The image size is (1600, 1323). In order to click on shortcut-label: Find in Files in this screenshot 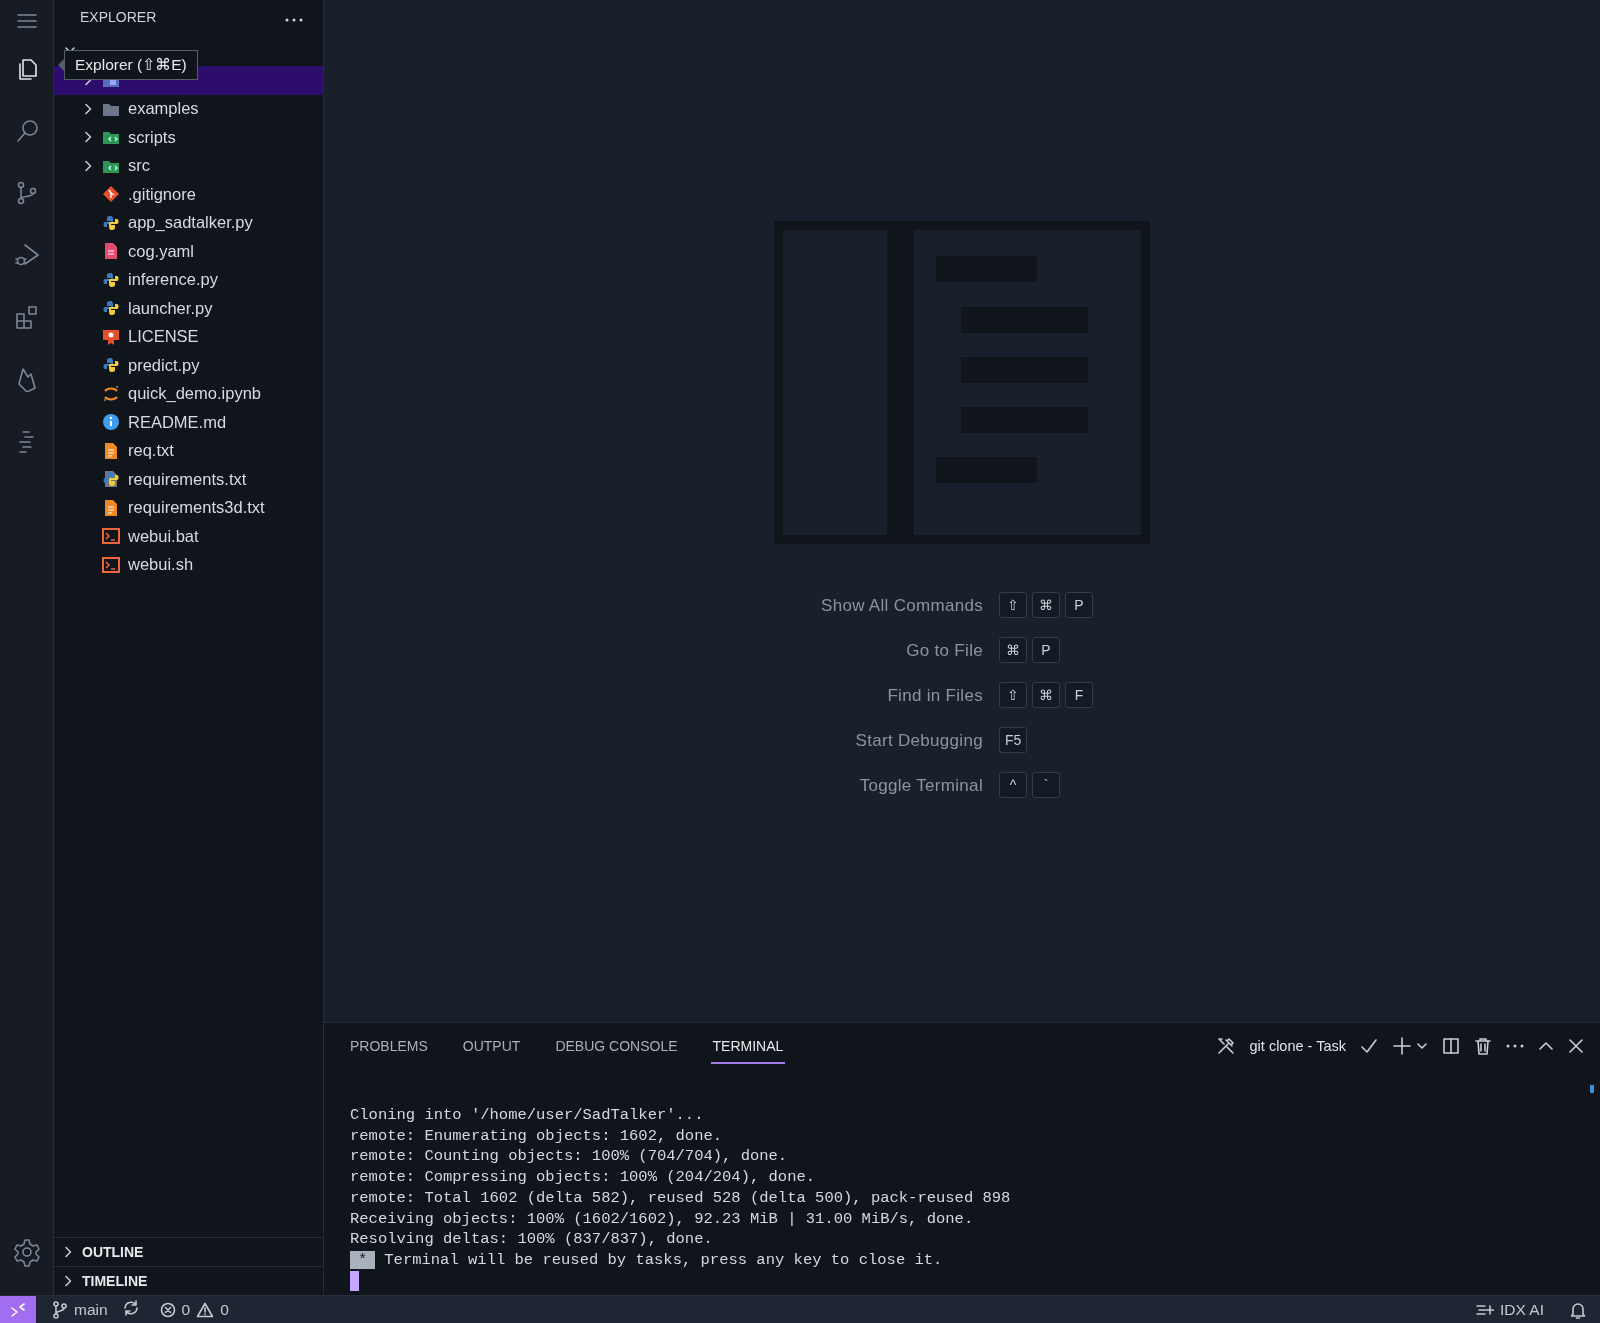, I will do `click(934, 696)`.